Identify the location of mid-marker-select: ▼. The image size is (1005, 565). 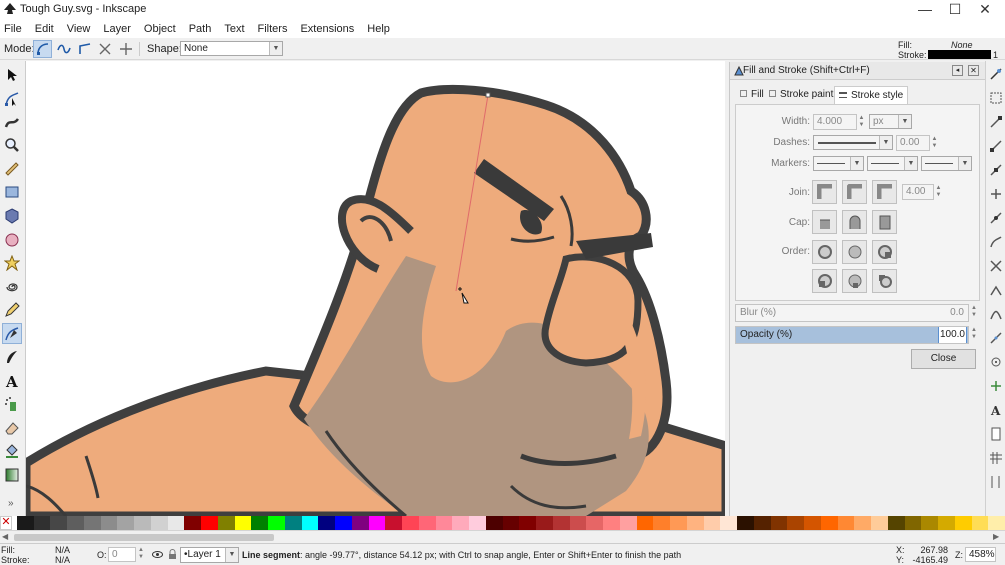
(892, 163).